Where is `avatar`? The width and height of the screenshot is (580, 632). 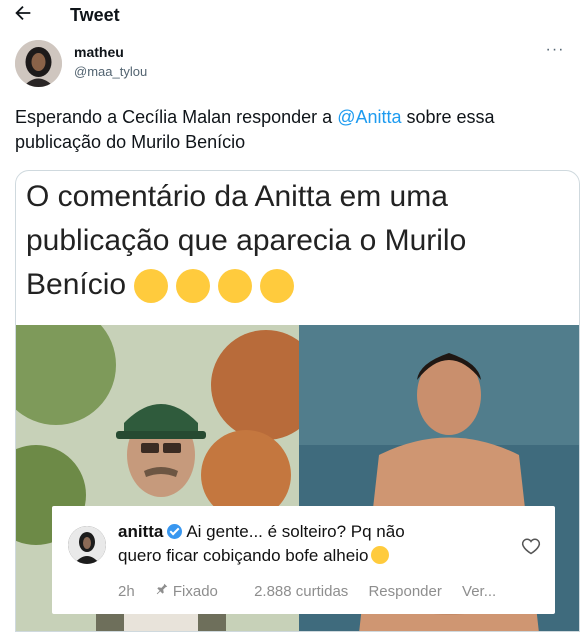 avatar is located at coordinates (38, 63).